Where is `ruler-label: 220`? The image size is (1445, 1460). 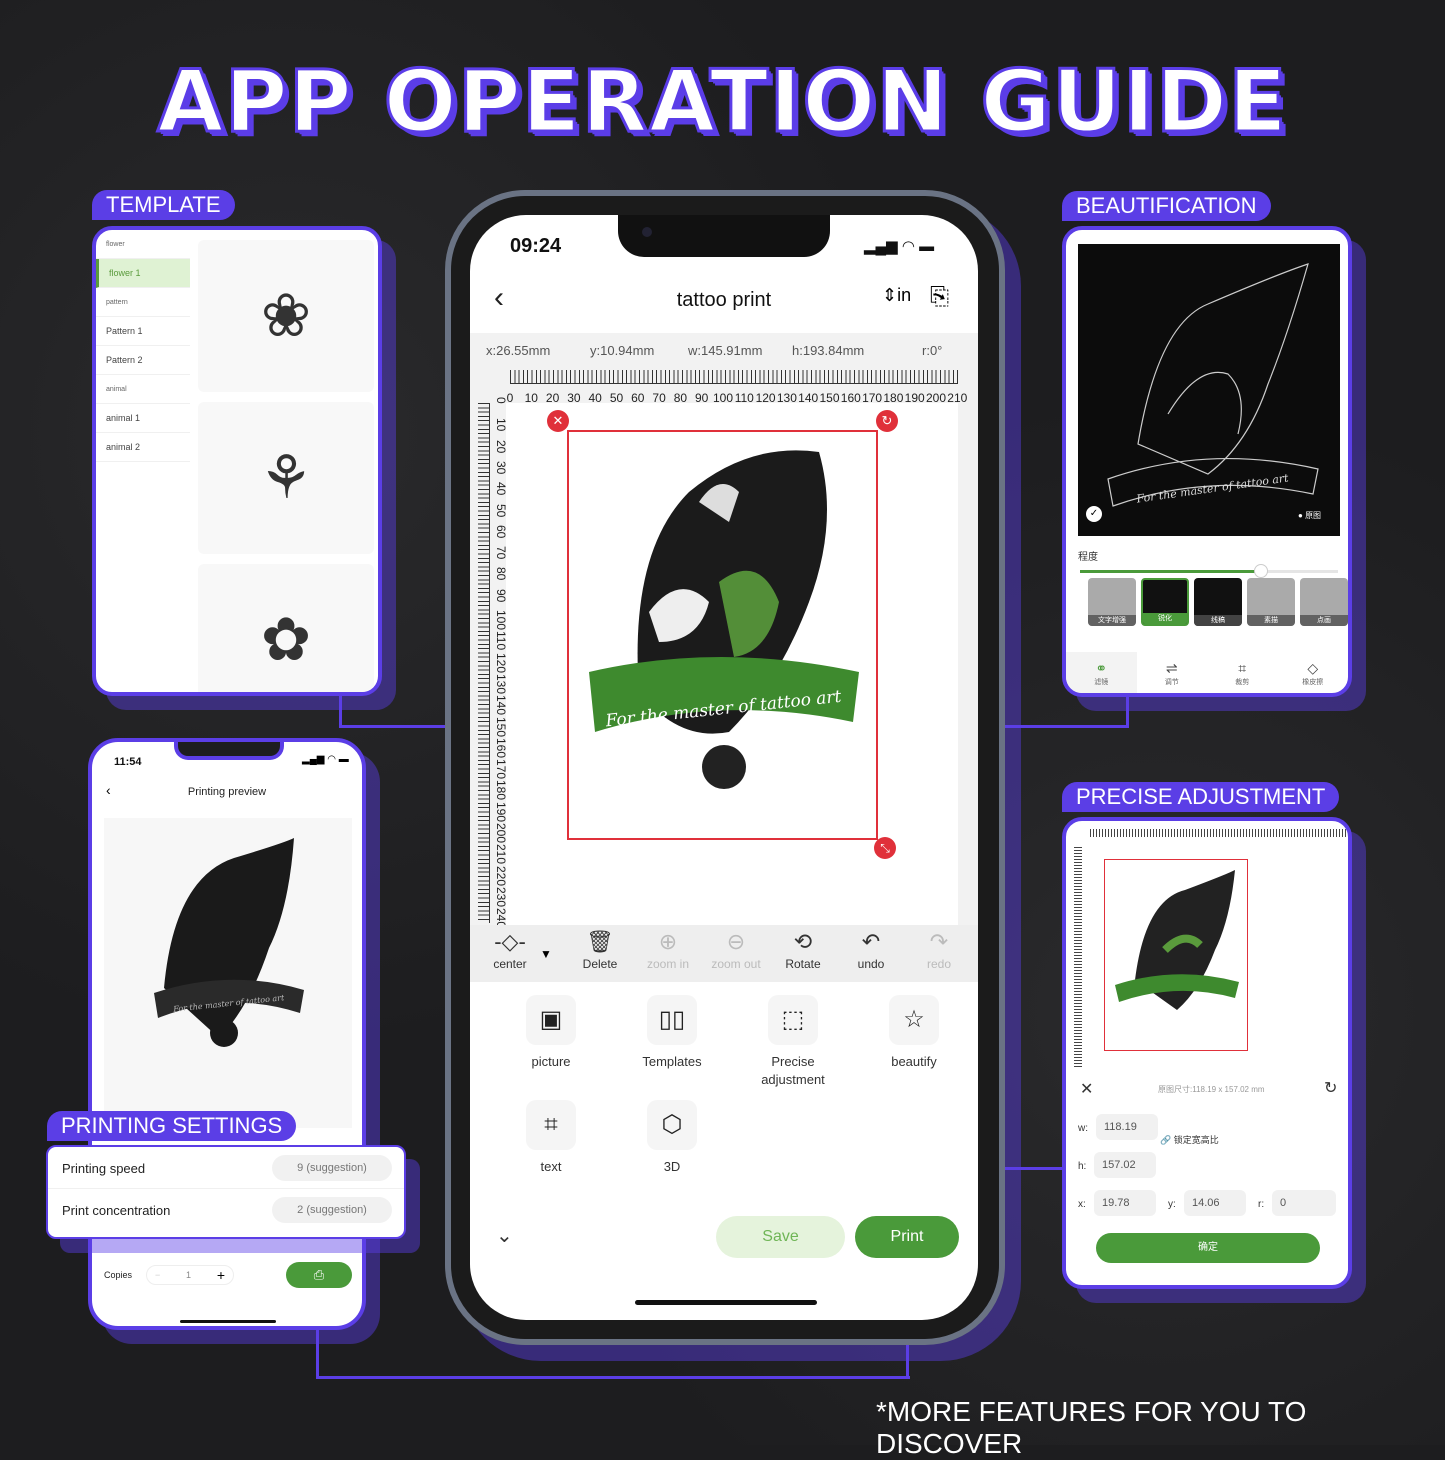 ruler-label: 220 is located at coordinates (501, 875).